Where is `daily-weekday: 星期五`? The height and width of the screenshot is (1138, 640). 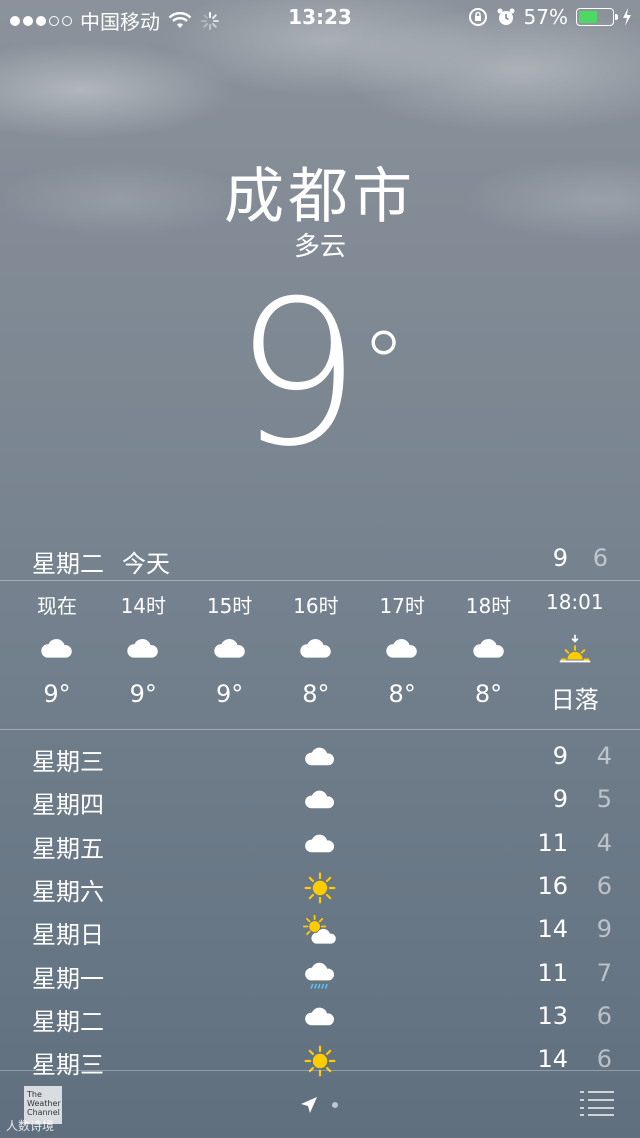 daily-weekday: 星期五 is located at coordinates (68, 848).